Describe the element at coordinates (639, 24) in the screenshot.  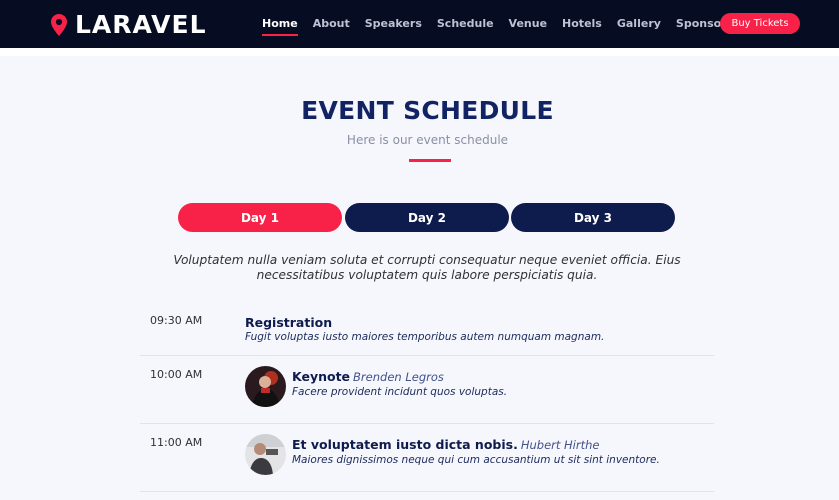
I see `nav-gallery: Gallery` at that location.